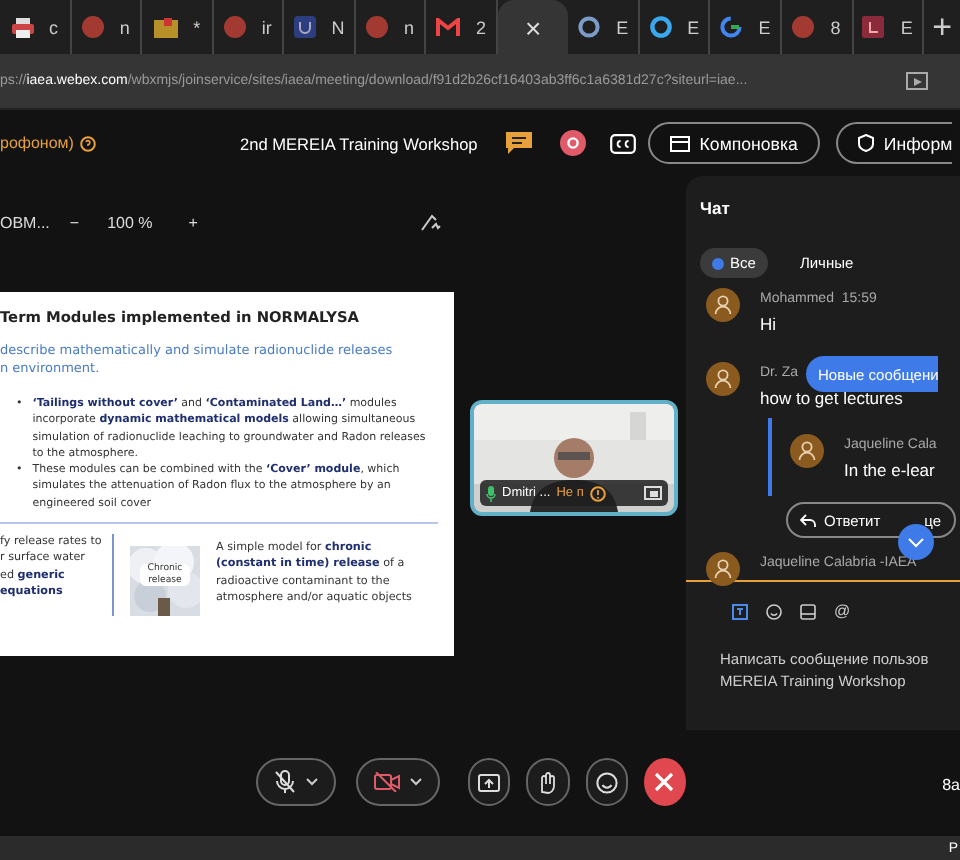  I want to click on sticker-icon, so click(808, 611).